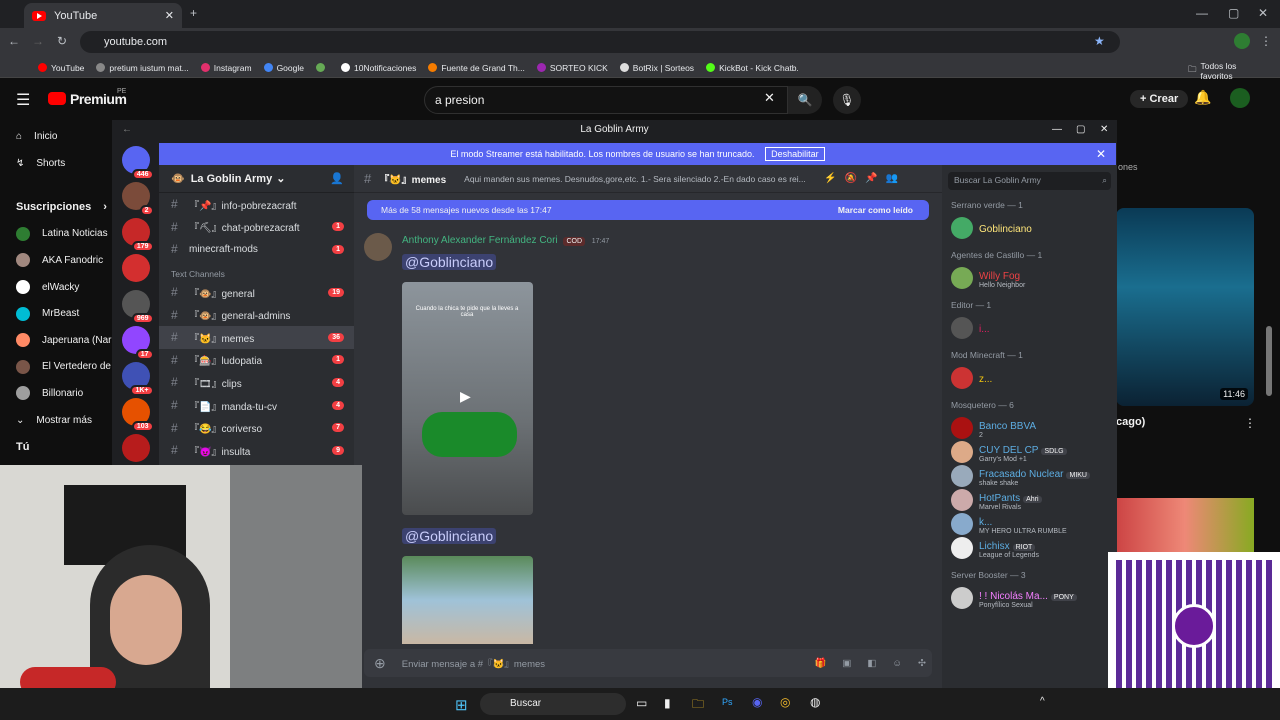  What do you see at coordinates (1240, 98) in the screenshot?
I see `channel-avatar` at bounding box center [1240, 98].